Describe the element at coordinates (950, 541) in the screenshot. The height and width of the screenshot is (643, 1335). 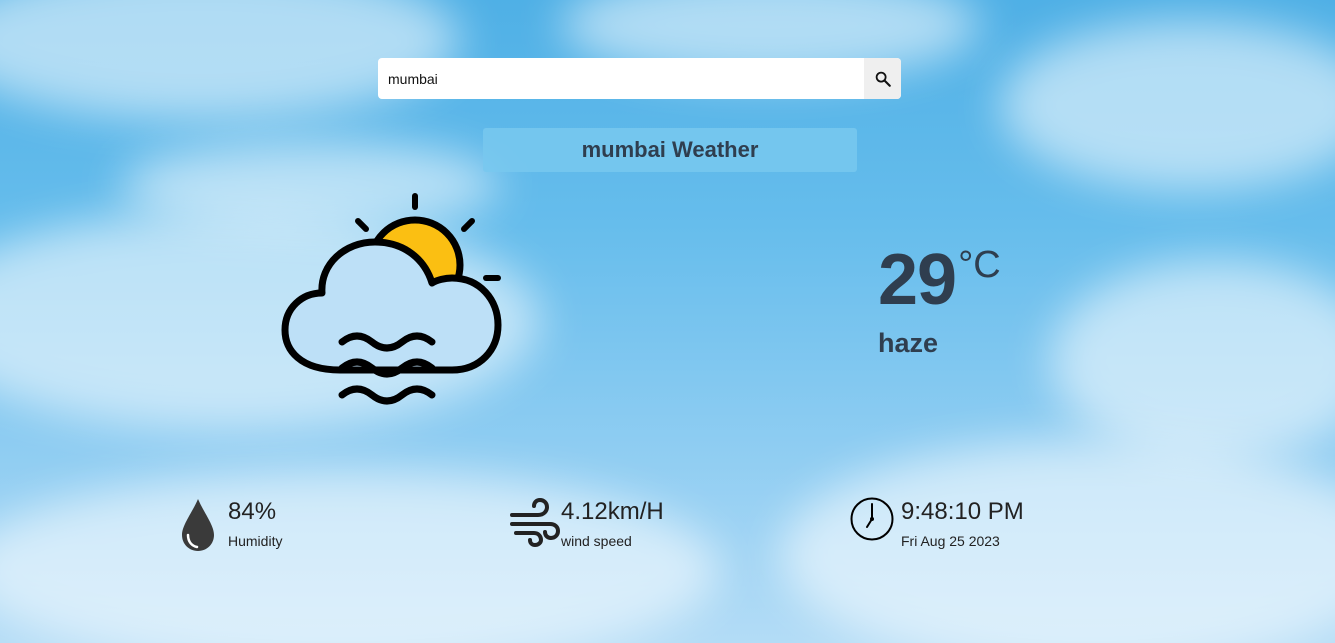
I see `date-value: Fri Aug 25 2023` at that location.